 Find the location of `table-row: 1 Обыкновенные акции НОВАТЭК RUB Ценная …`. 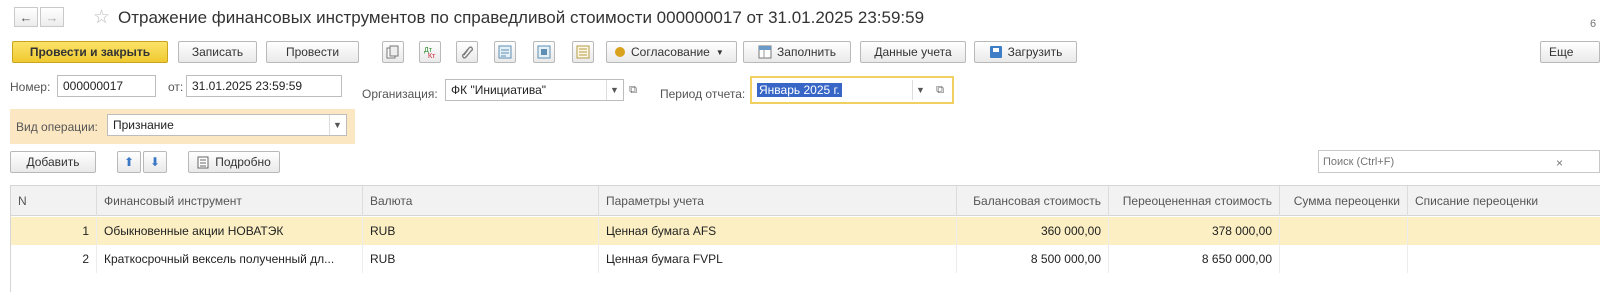

table-row: 1 Обыкновенные акции НОВАТЭК RUB Ценная … is located at coordinates (805, 231).